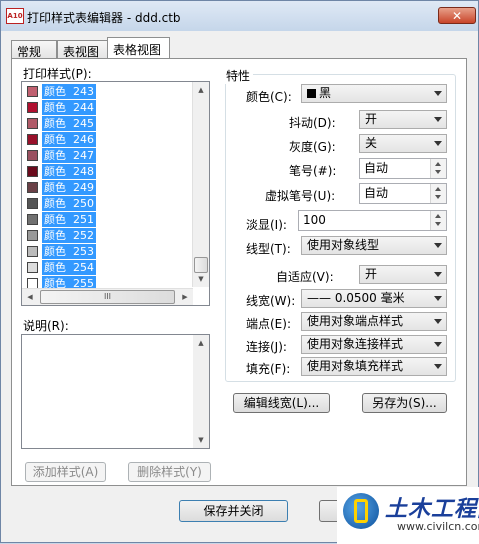 This screenshot has height=544, width=479. What do you see at coordinates (361, 511) in the screenshot?
I see `civilcn-logo-icon` at bounding box center [361, 511].